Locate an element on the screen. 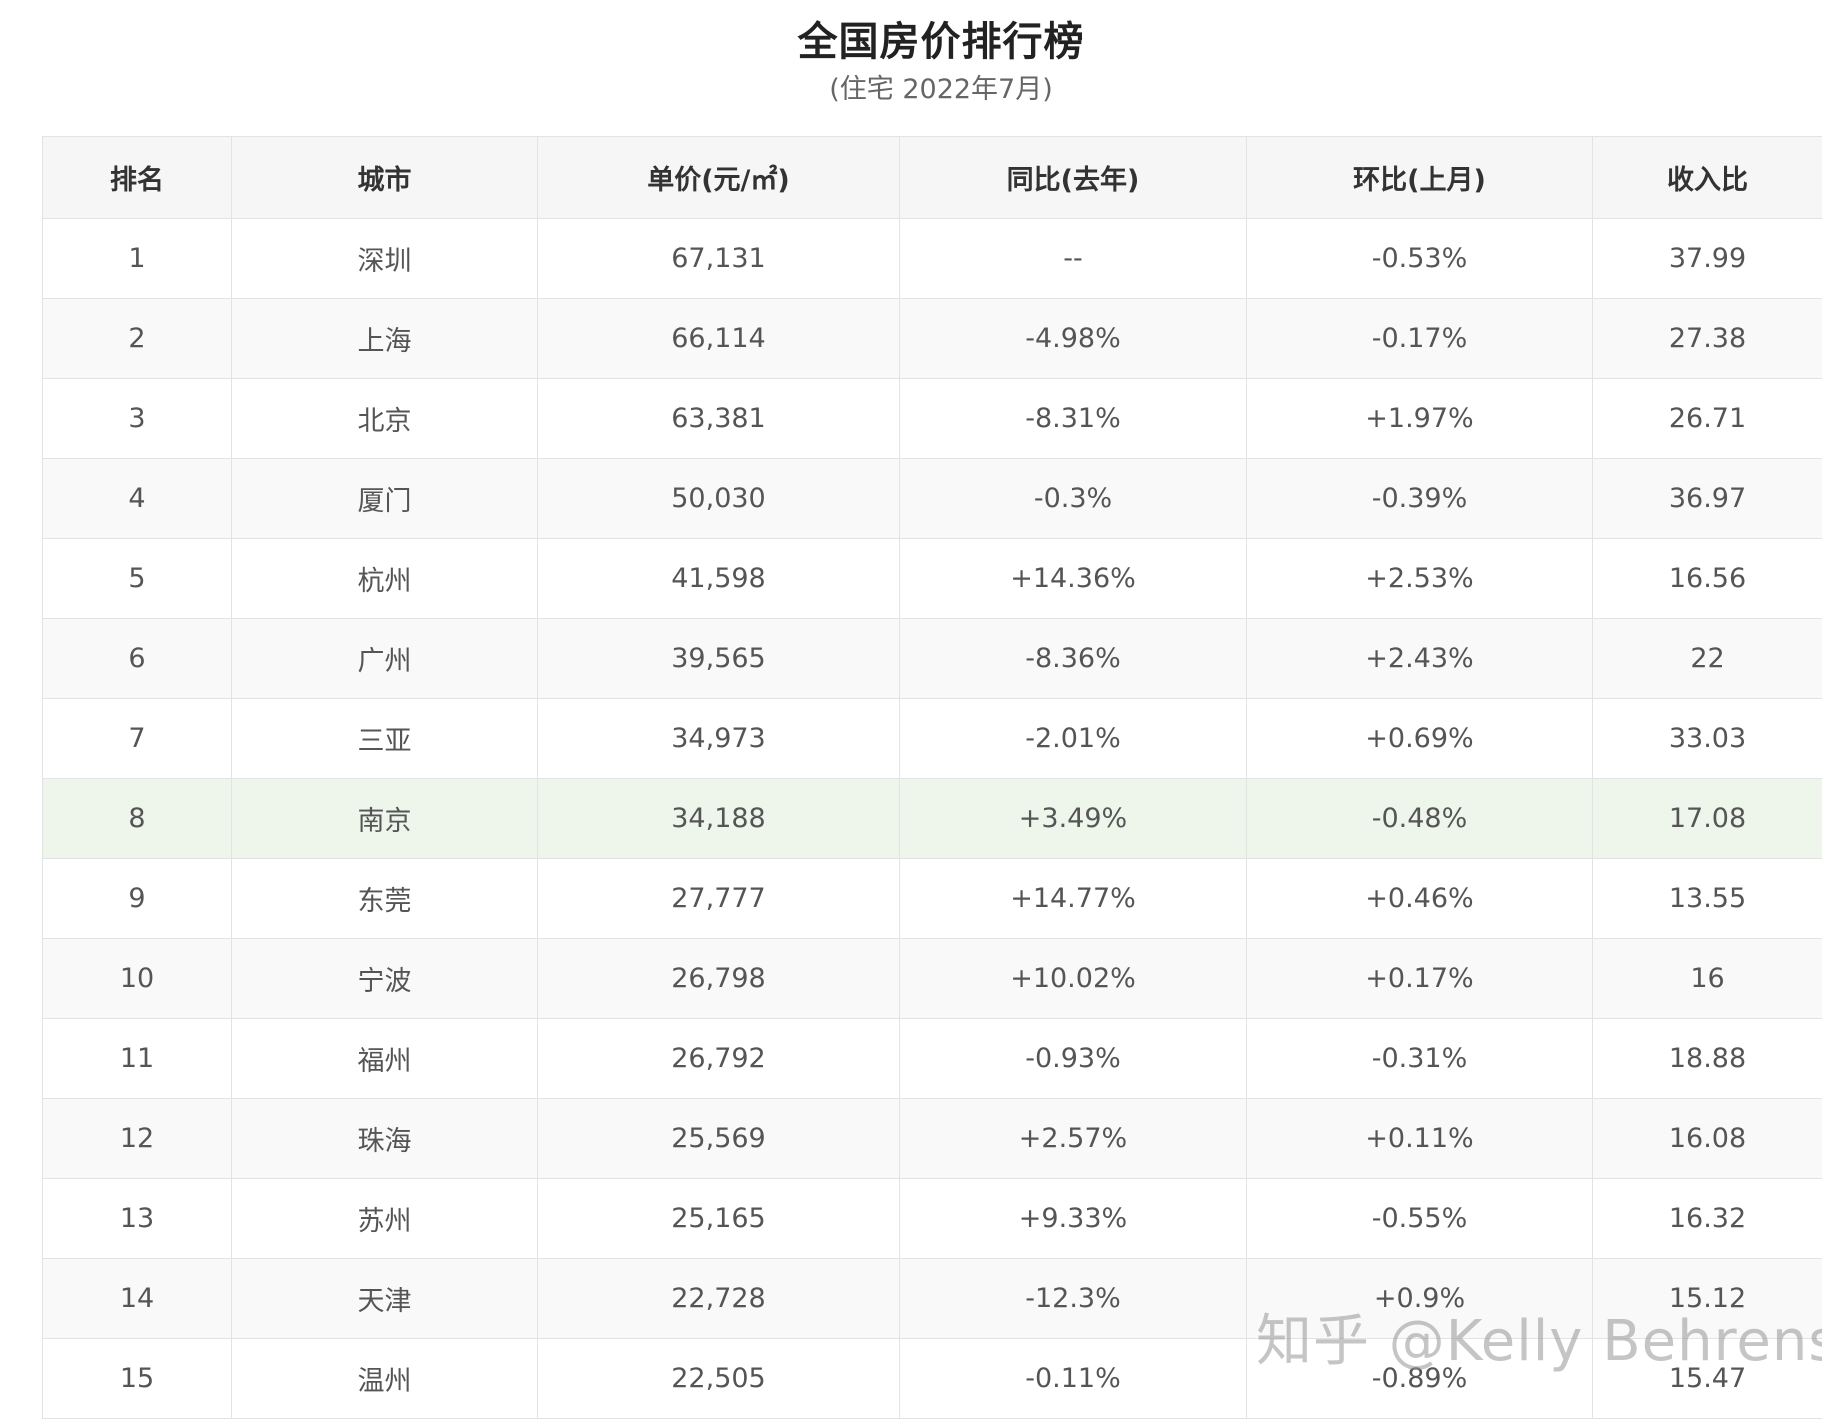 The image size is (1822, 1419). cell-income-ratio: 36.97 is located at coordinates (1707, 499).